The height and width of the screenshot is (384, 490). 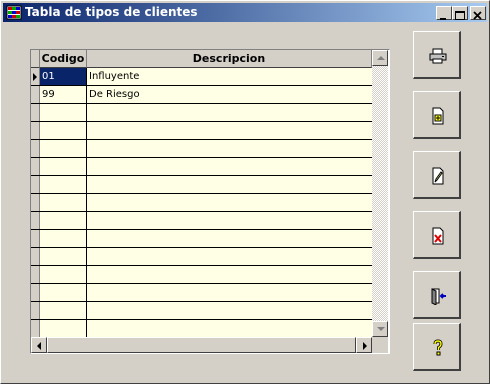 I want to click on maximize-button, so click(x=460, y=13).